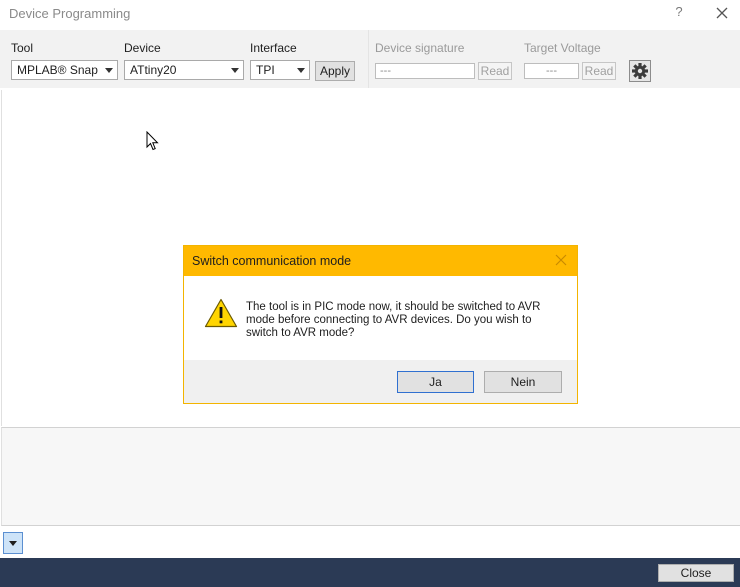  Describe the element at coordinates (370, 572) in the screenshot. I see `footer-bar` at that location.